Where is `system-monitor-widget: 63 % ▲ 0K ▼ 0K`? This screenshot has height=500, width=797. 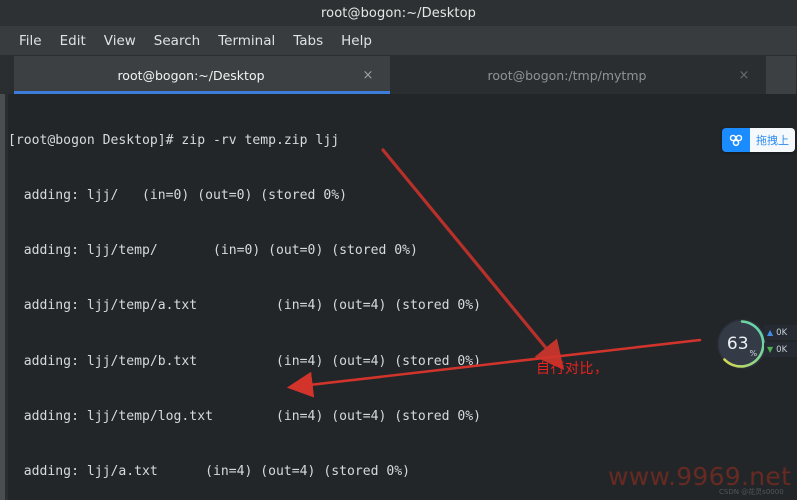
system-monitor-widget: 63 % ▲ 0K ▼ 0K is located at coordinates (755, 345).